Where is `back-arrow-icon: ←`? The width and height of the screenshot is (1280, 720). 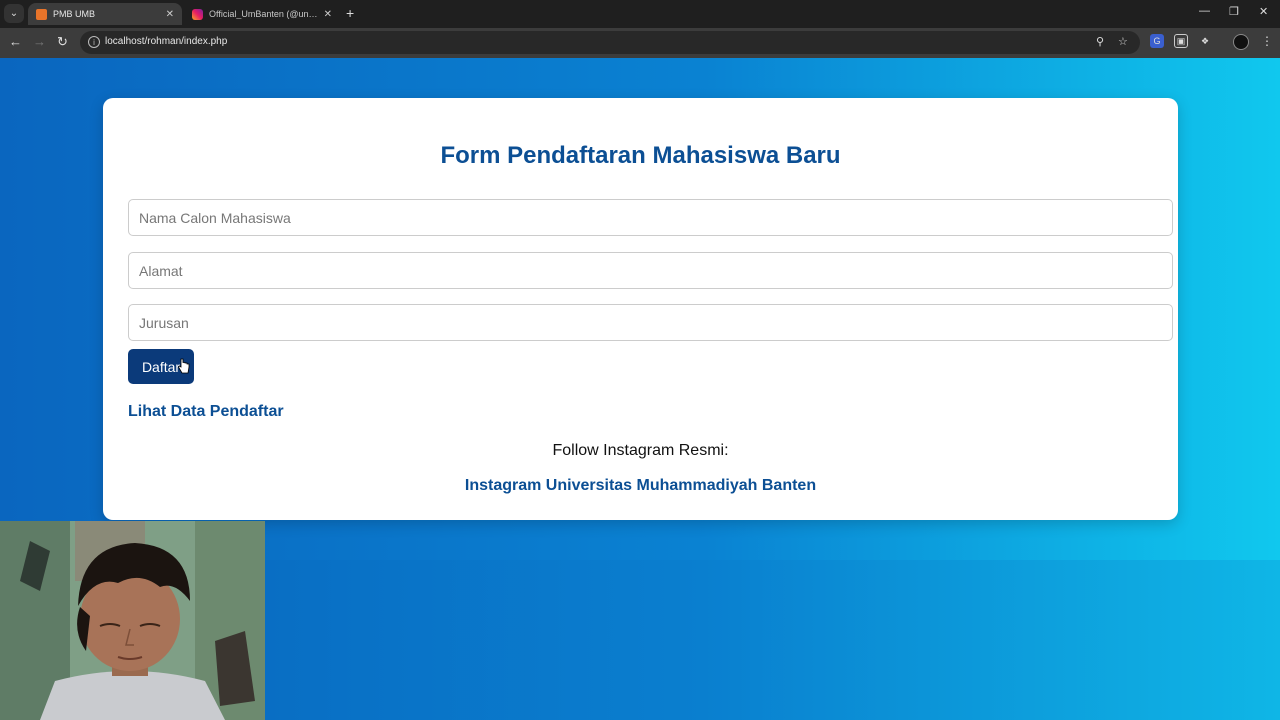 back-arrow-icon: ← is located at coordinates (15, 42).